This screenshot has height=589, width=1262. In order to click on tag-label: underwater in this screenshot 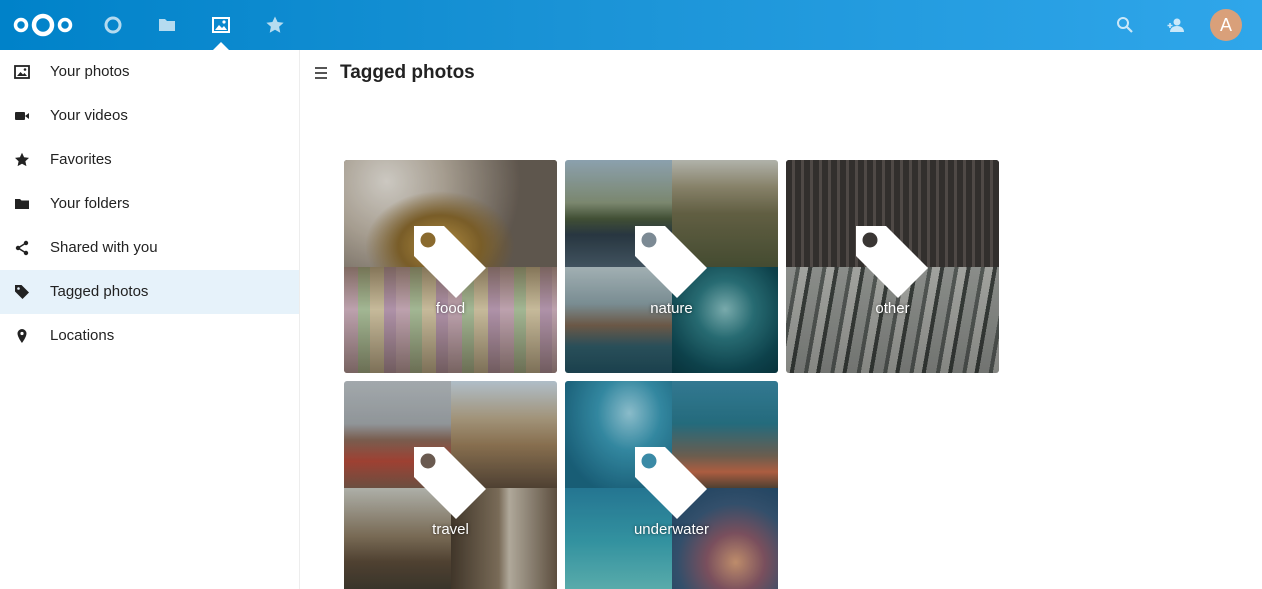, I will do `click(671, 529)`.